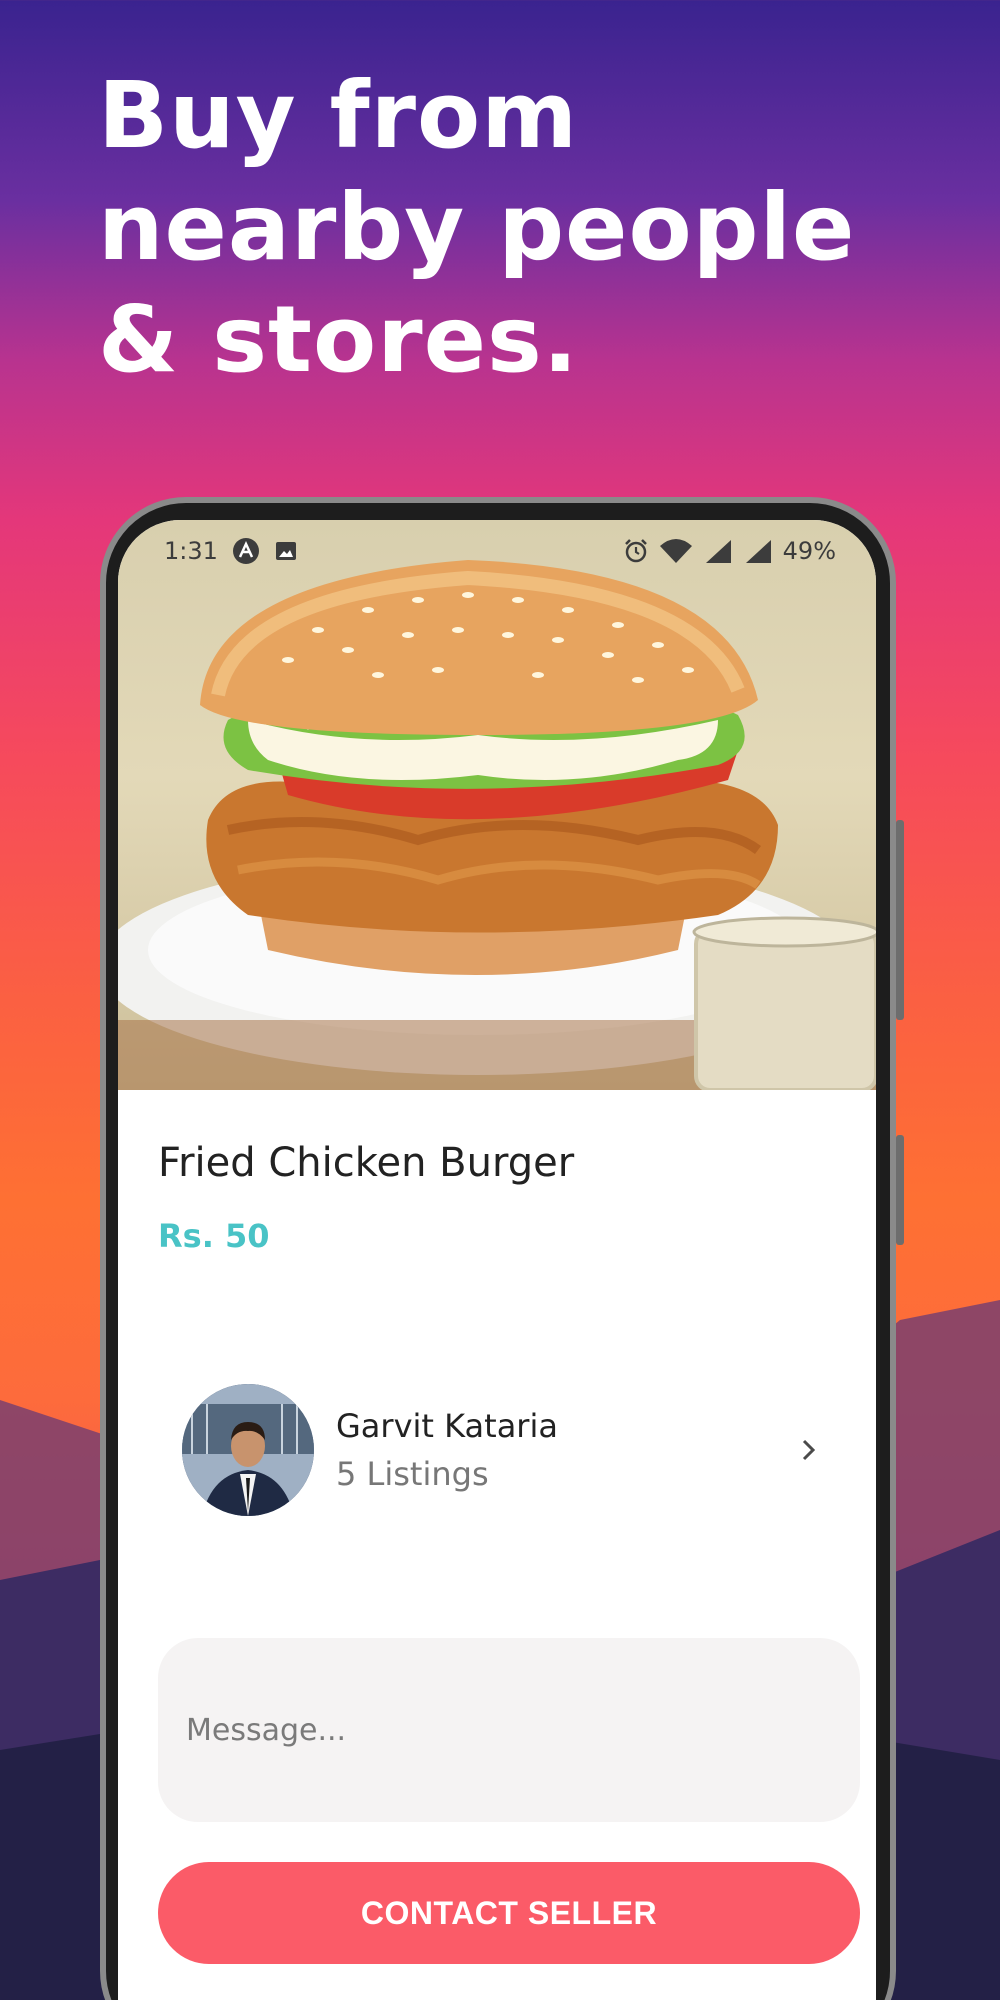 This screenshot has width=1000, height=2000. What do you see at coordinates (191, 551) in the screenshot?
I see `status-time: 1:31` at bounding box center [191, 551].